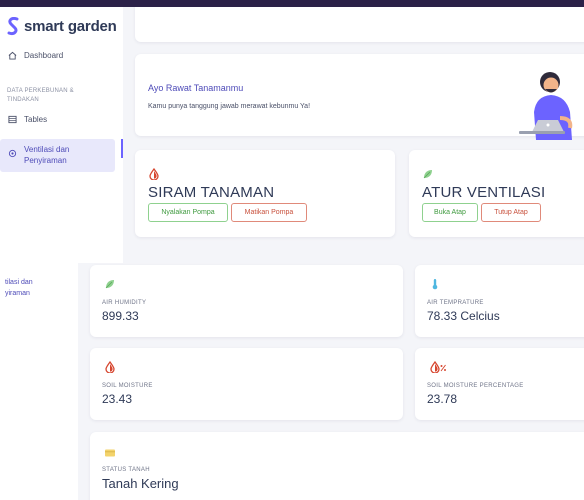  What do you see at coordinates (124, 303) in the screenshot?
I see `stat-label: AIR HUMIDITY` at bounding box center [124, 303].